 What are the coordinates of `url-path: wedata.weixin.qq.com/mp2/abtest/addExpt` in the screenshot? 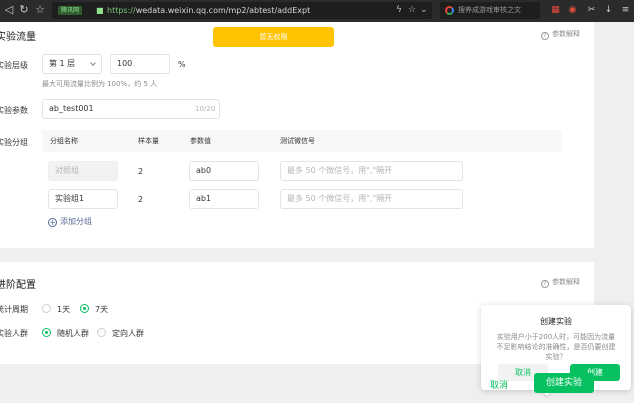 It's located at (223, 10).